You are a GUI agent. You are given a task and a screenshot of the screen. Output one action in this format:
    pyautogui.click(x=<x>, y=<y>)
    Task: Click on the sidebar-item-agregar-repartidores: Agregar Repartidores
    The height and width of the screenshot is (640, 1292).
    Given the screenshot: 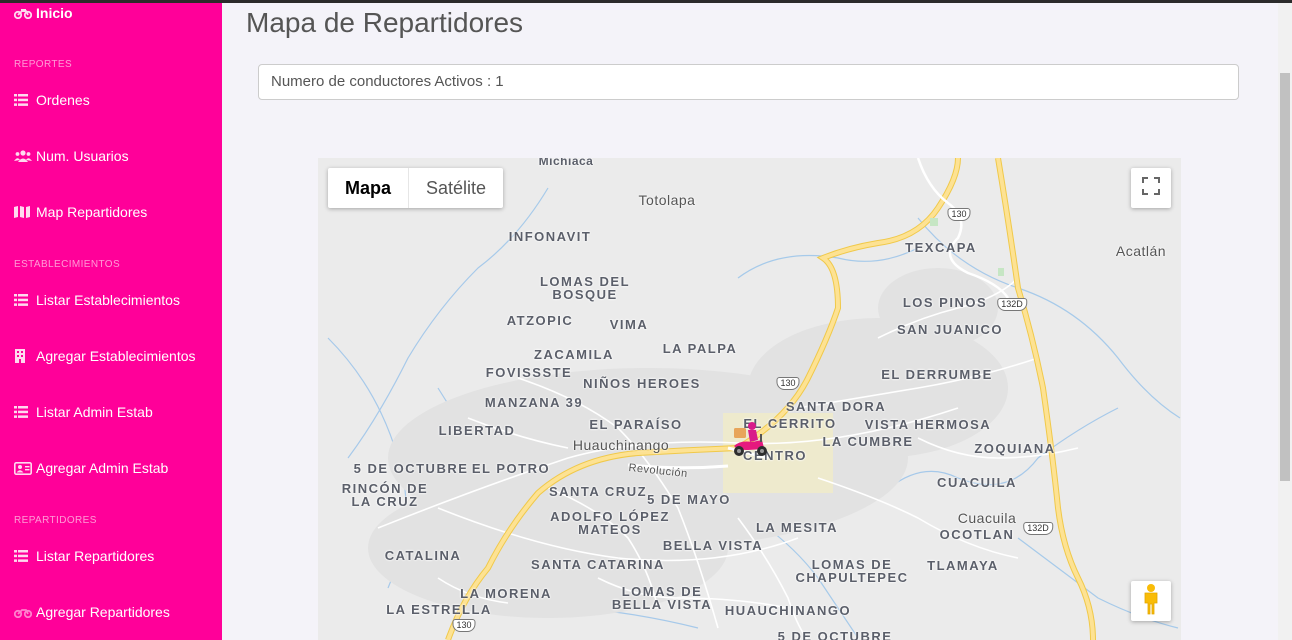 What is the action you would take?
    pyautogui.click(x=92, y=612)
    